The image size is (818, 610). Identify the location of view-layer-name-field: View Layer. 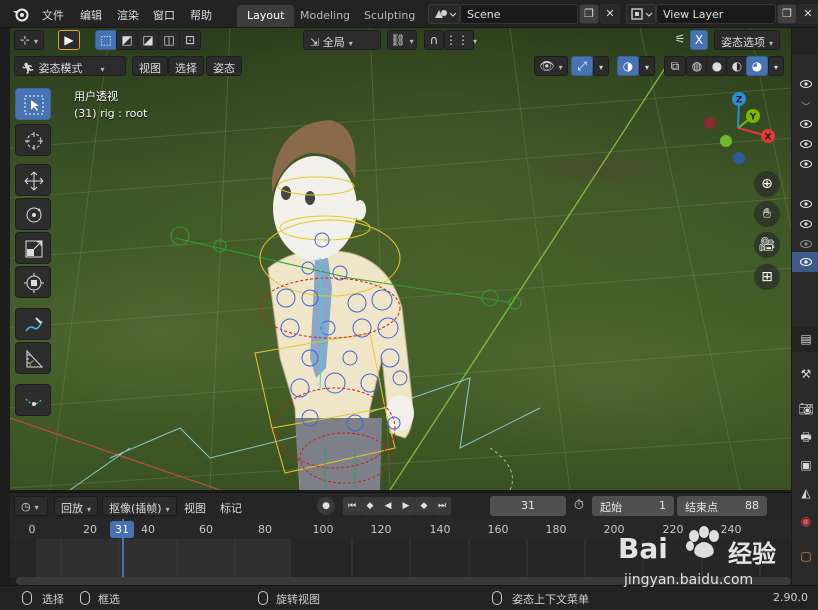
(716, 14).